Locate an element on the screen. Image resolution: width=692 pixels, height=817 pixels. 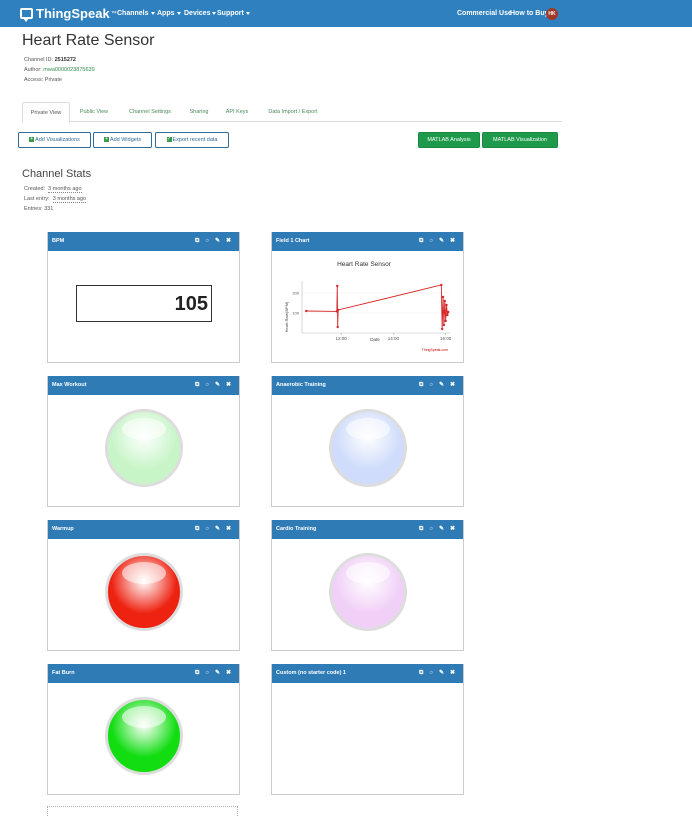
author-row: Author: mwa0000023875639 is located at coordinates (59, 70).